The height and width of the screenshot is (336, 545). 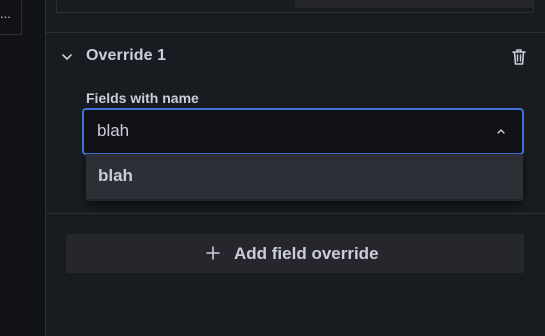 I want to click on dropdown-option-label: blah, so click(x=115, y=175).